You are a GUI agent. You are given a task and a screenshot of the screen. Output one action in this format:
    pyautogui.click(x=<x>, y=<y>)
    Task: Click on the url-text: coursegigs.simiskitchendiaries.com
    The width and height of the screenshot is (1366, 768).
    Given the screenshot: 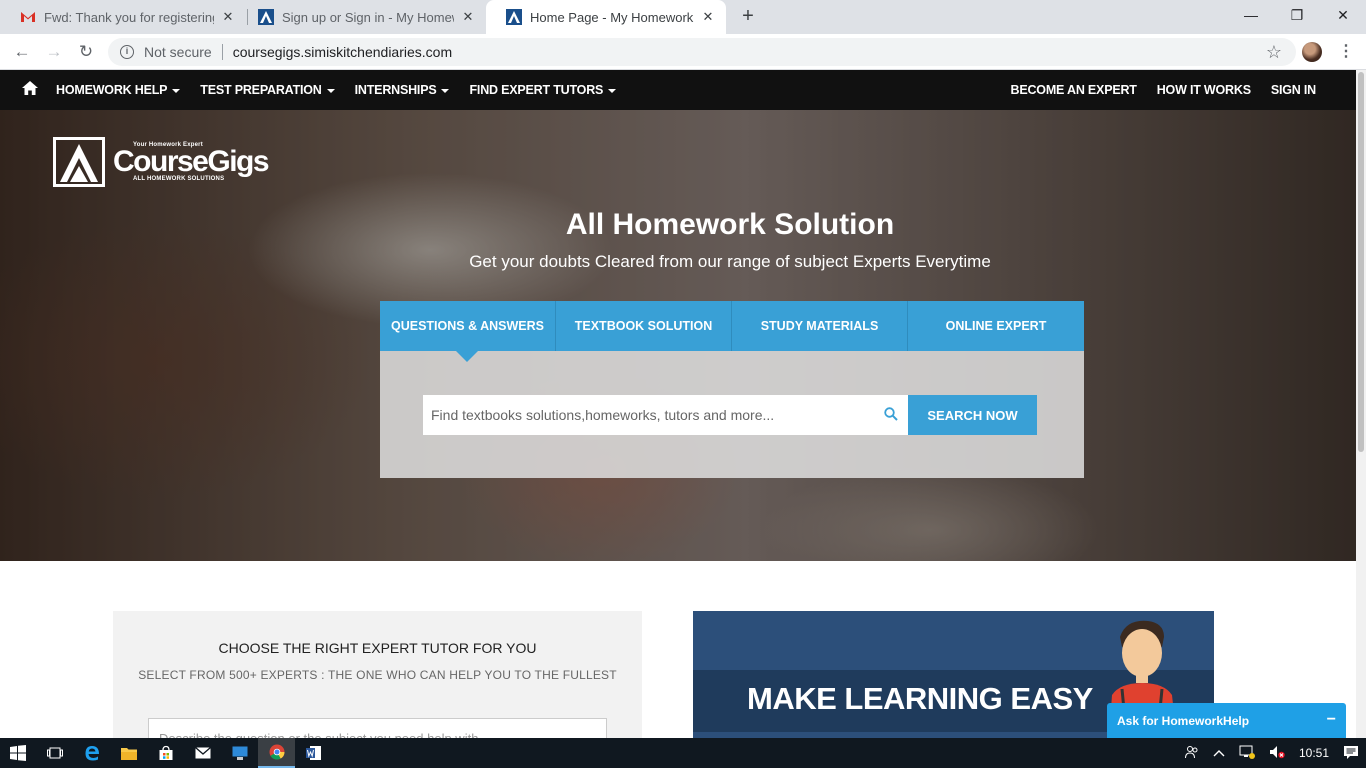 What is the action you would take?
    pyautogui.click(x=342, y=52)
    